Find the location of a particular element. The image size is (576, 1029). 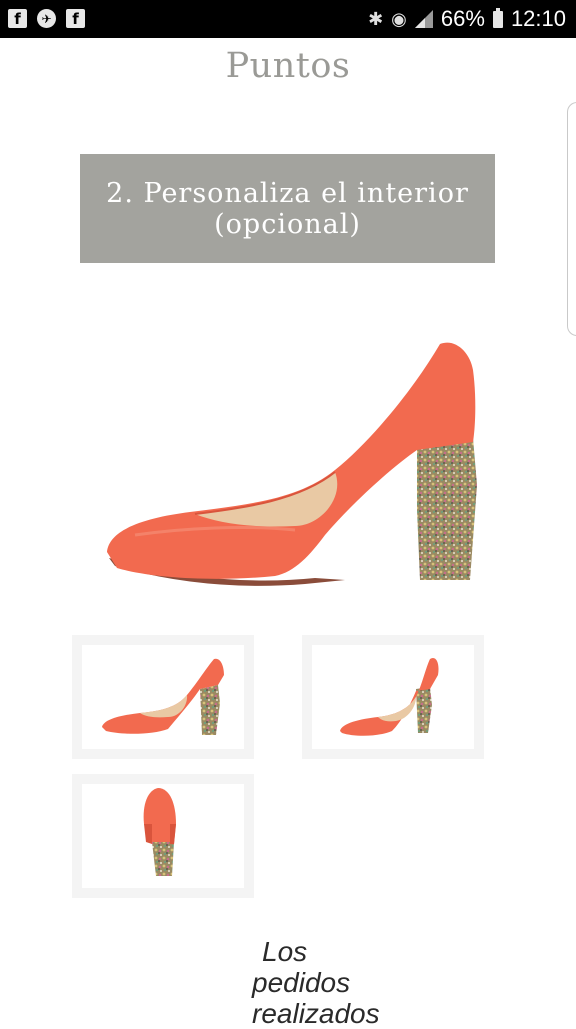

orders-heading: Los pedidos realizados is located at coordinates (332, 982).